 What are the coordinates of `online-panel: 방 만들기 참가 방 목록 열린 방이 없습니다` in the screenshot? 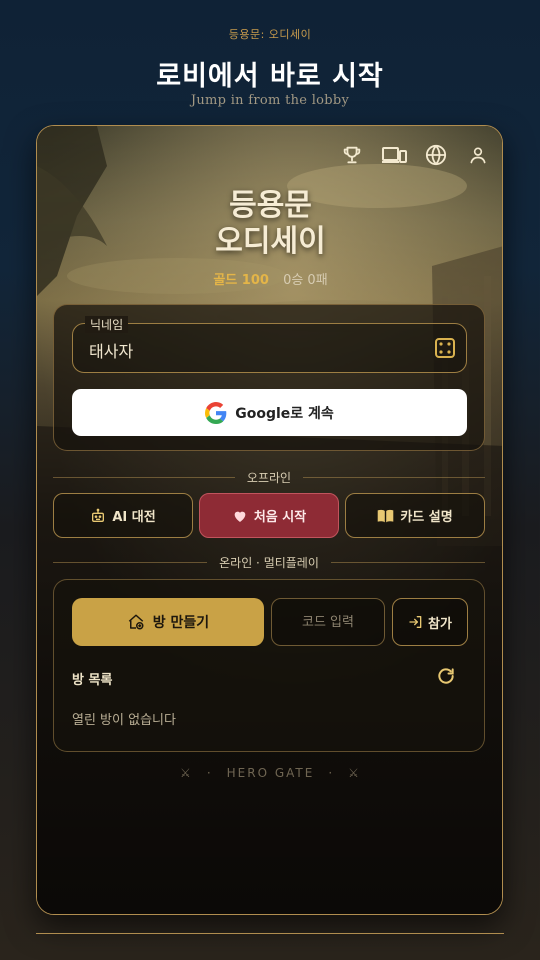 It's located at (269, 665).